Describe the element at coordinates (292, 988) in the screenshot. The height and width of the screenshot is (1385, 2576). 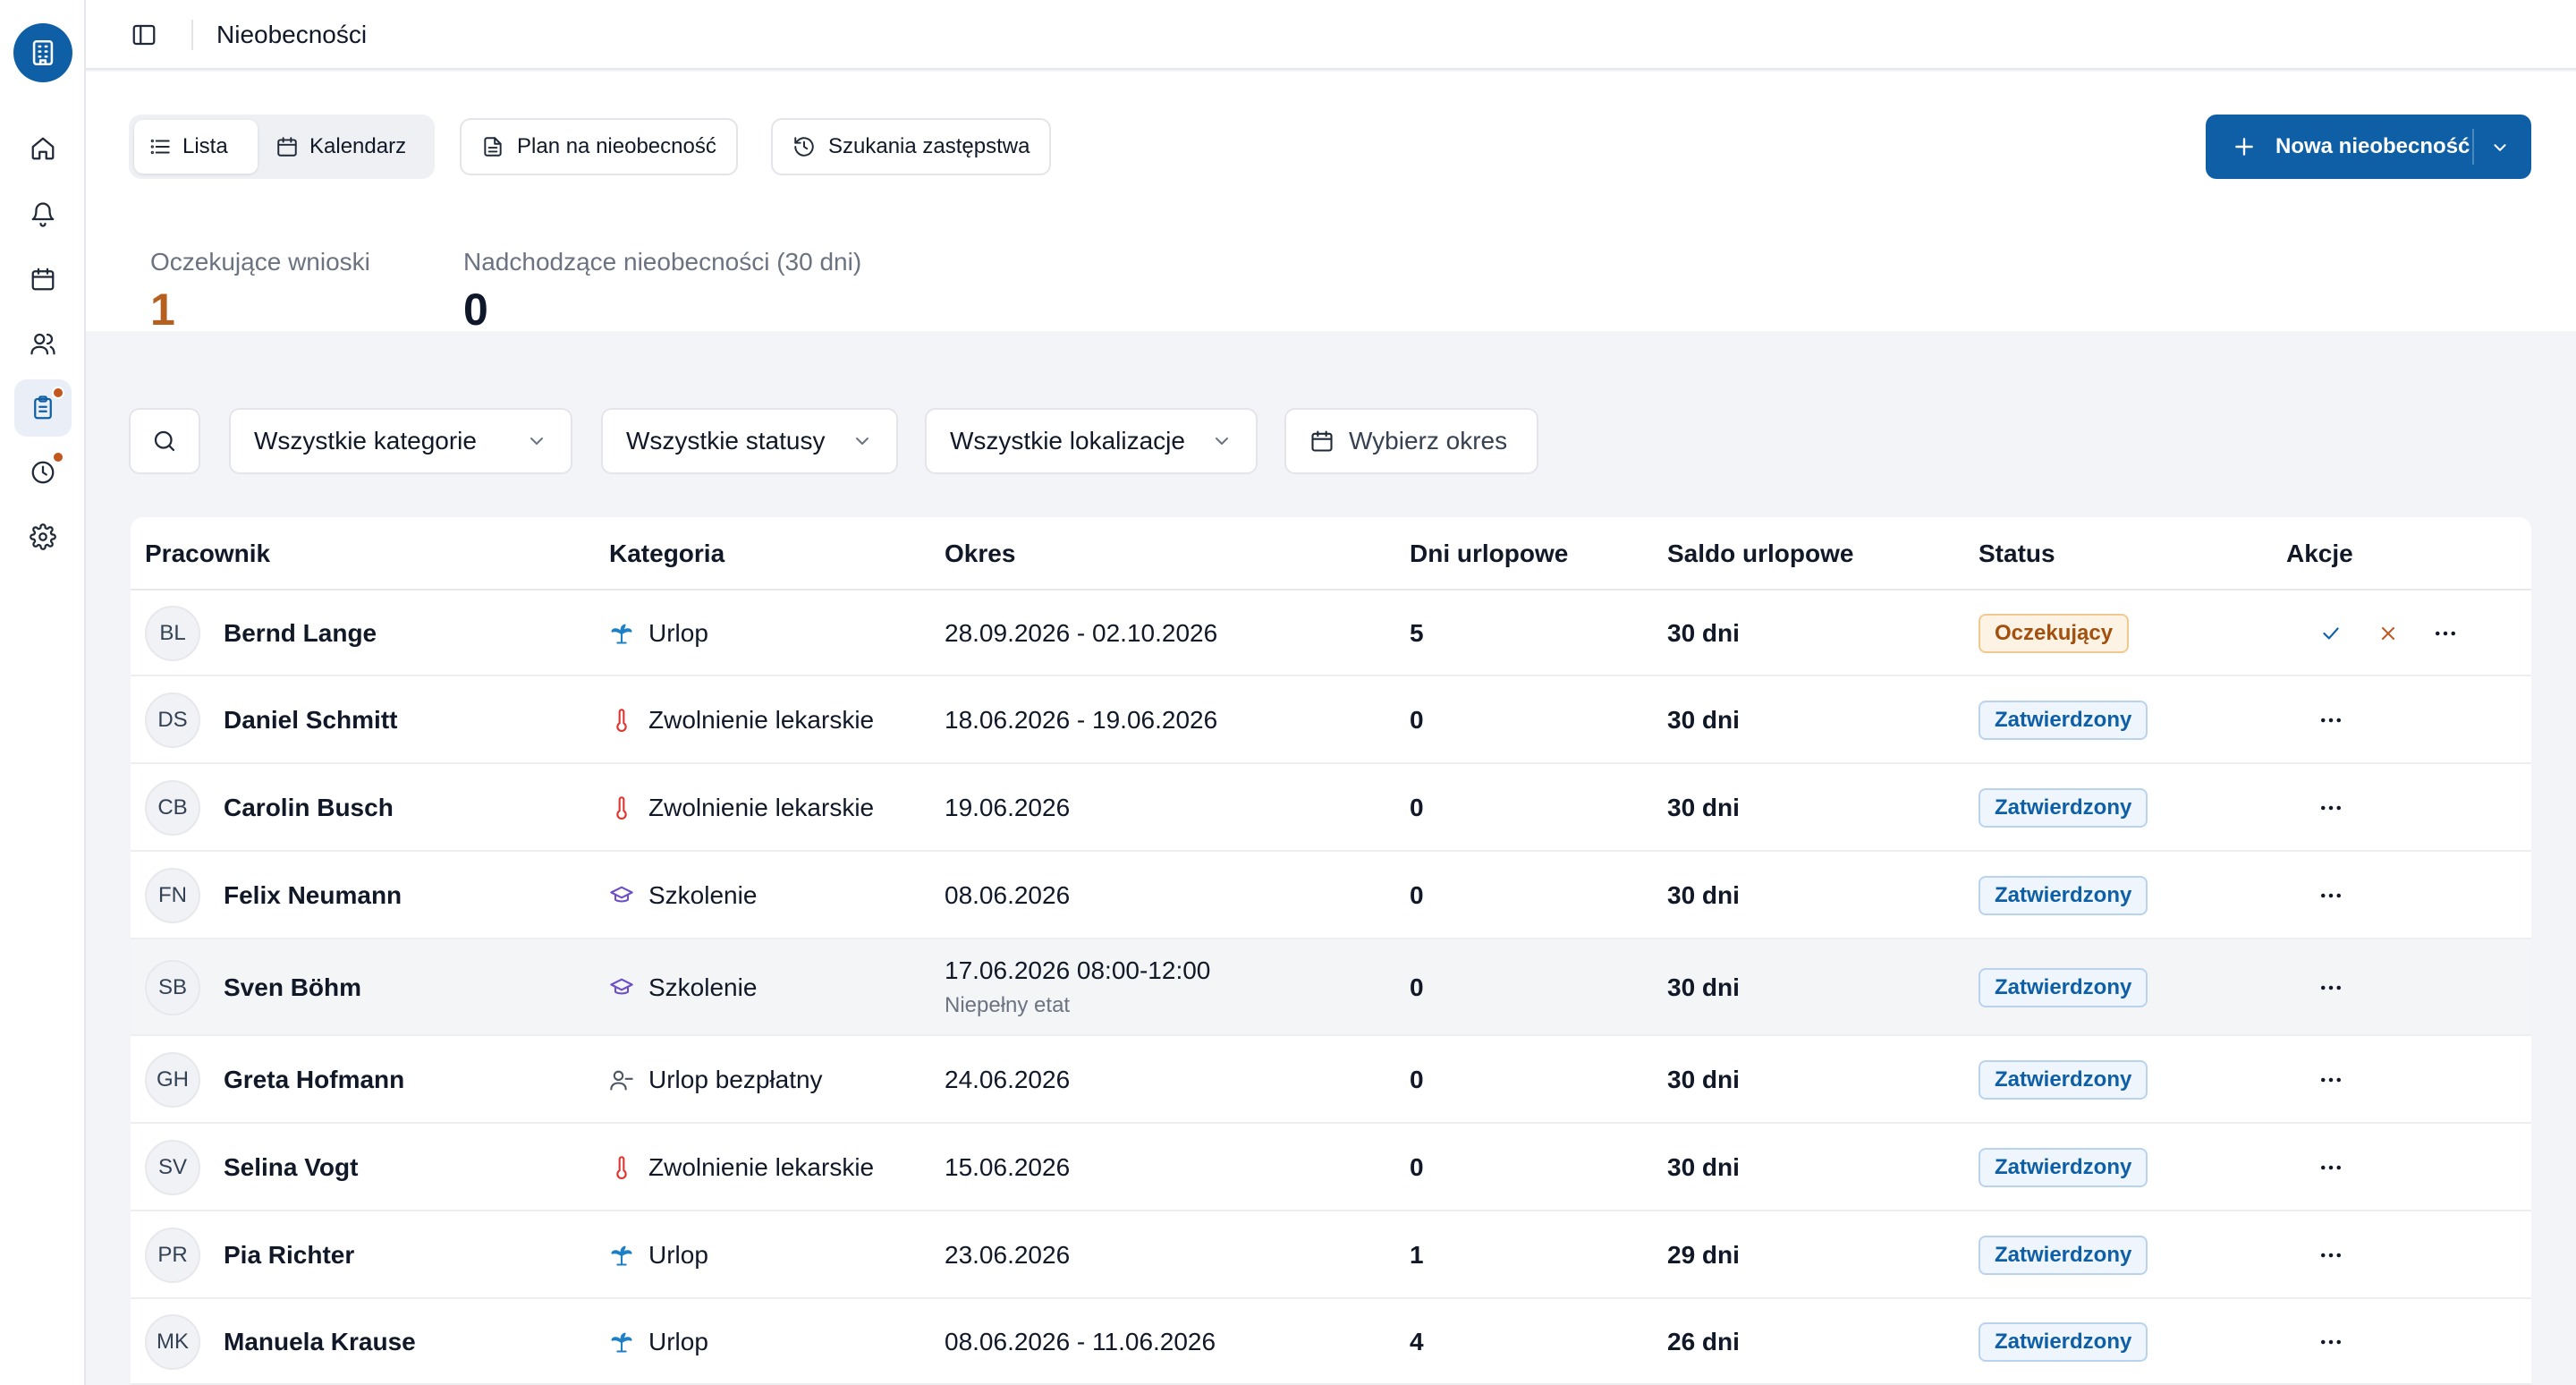
I see `employee-name: Sven Böhm` at that location.